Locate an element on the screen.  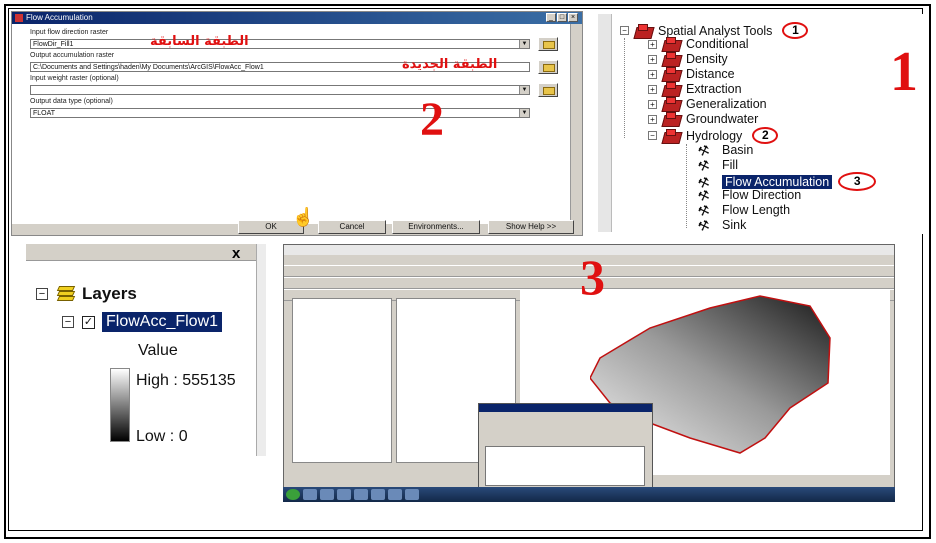
toolbox-scrollbar is located at coordinates (605, 123).